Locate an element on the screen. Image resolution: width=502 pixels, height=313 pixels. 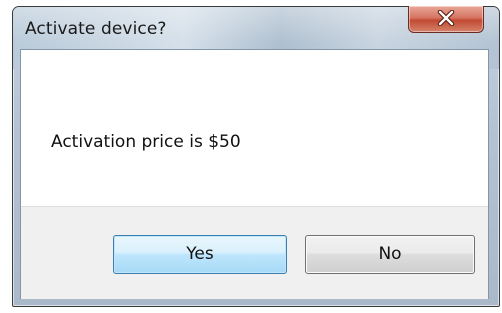
yes-button: Yes is located at coordinates (200, 254).